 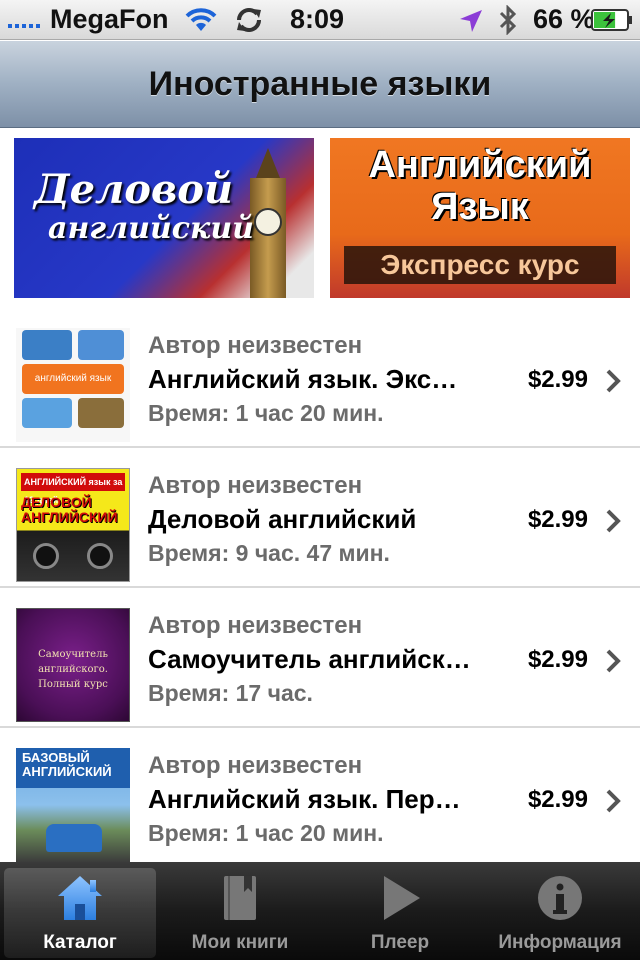 I want to click on sync-icon, so click(x=249, y=20).